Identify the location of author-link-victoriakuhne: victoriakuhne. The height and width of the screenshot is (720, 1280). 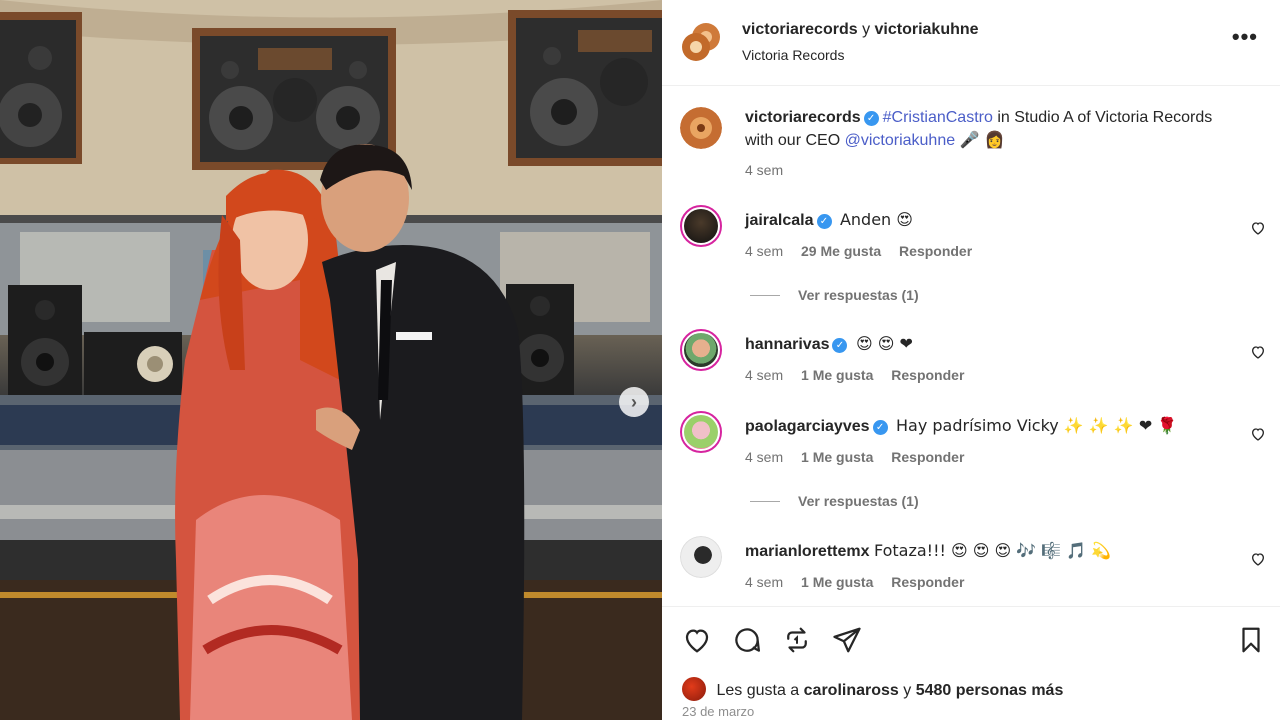
(927, 29).